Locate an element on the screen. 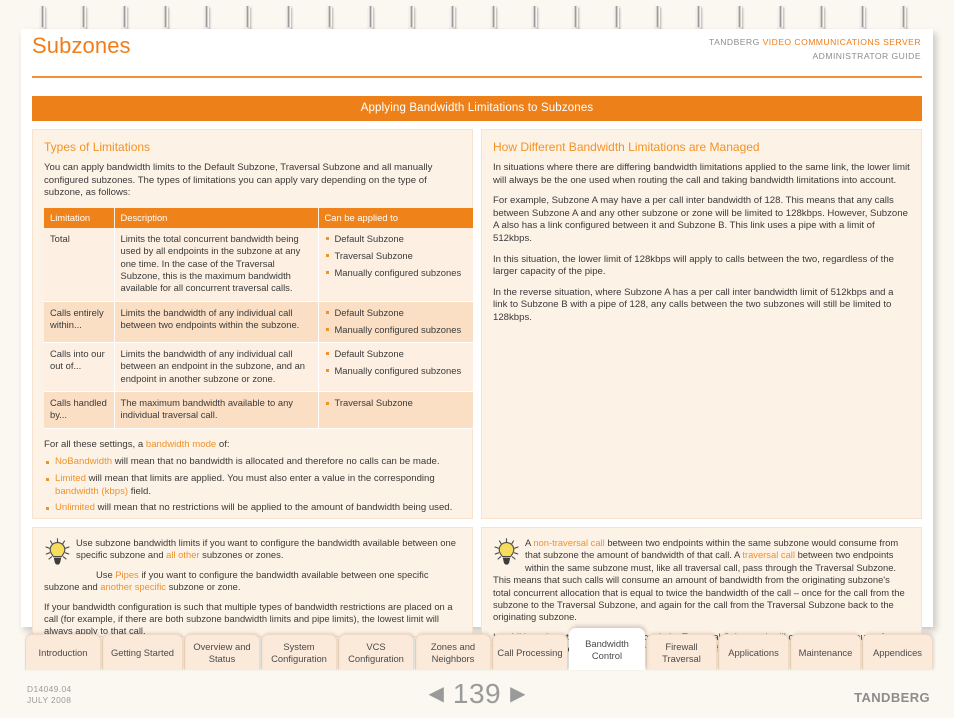 Image resolution: width=954 pixels, height=718 pixels. tab-label: Maintenance is located at coordinates (825, 652).